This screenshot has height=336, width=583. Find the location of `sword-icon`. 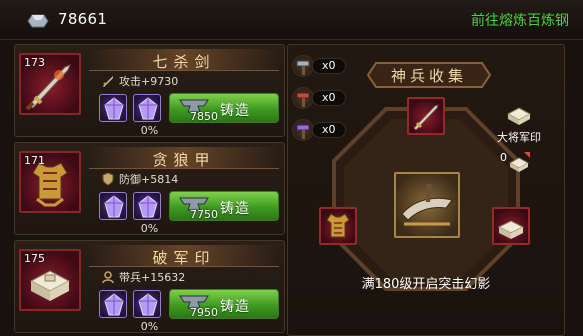

sword-icon is located at coordinates (426, 117).